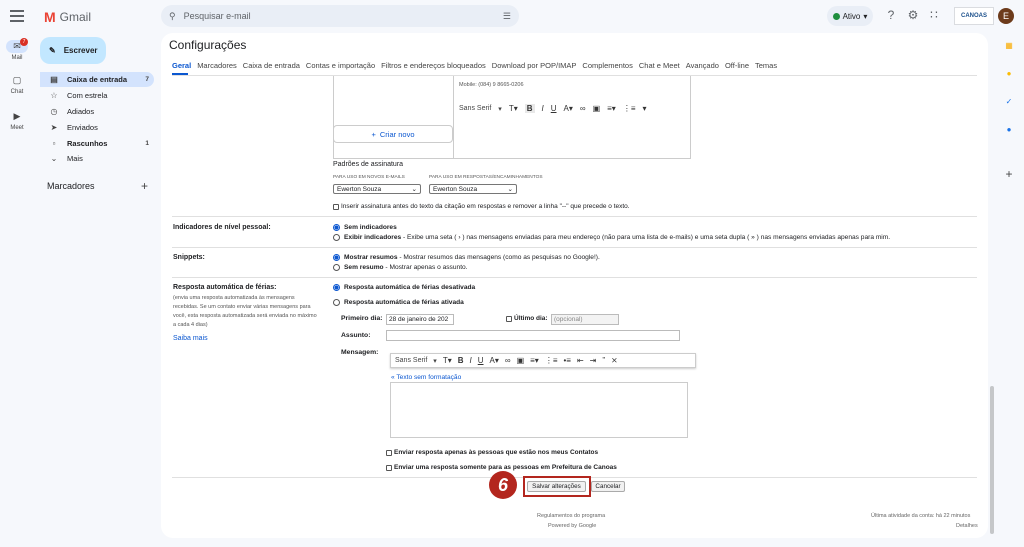 This screenshot has height=547, width=1024. What do you see at coordinates (603, 360) in the screenshot?
I see `quote-icon: ”` at bounding box center [603, 360].